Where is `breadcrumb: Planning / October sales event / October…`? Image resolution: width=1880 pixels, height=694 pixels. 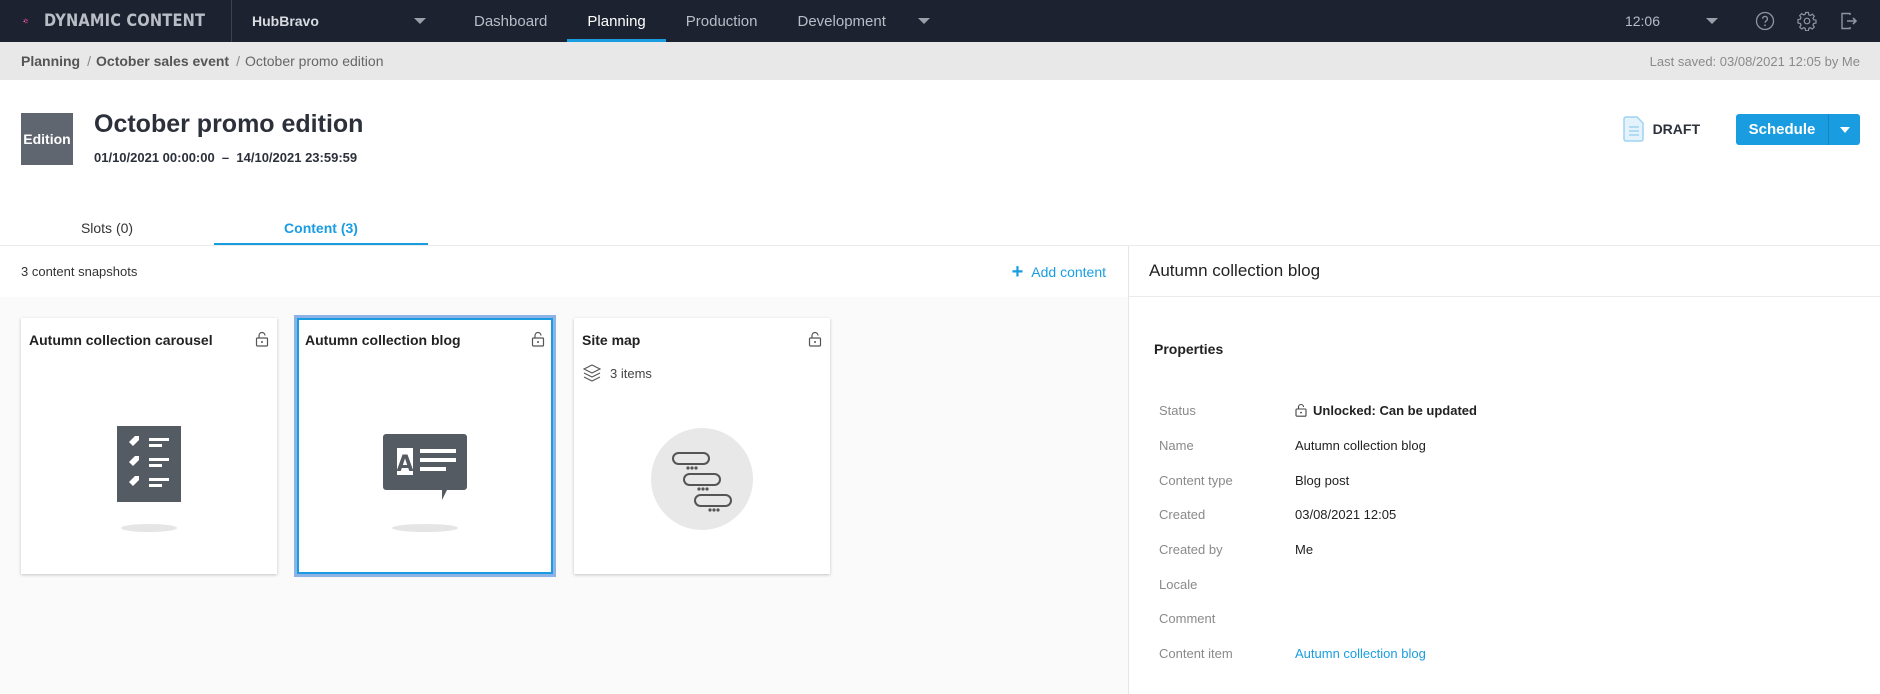
breadcrumb: Planning / October sales event / October… is located at coordinates (940, 61).